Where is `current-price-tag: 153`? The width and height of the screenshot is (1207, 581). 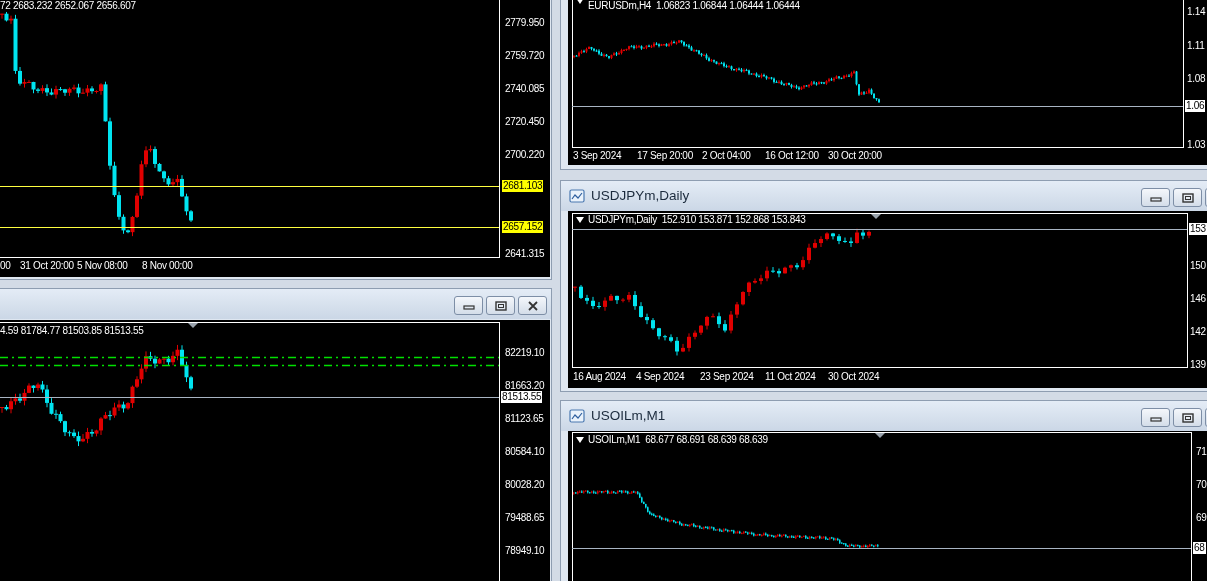 current-price-tag: 153 is located at coordinates (1198, 229).